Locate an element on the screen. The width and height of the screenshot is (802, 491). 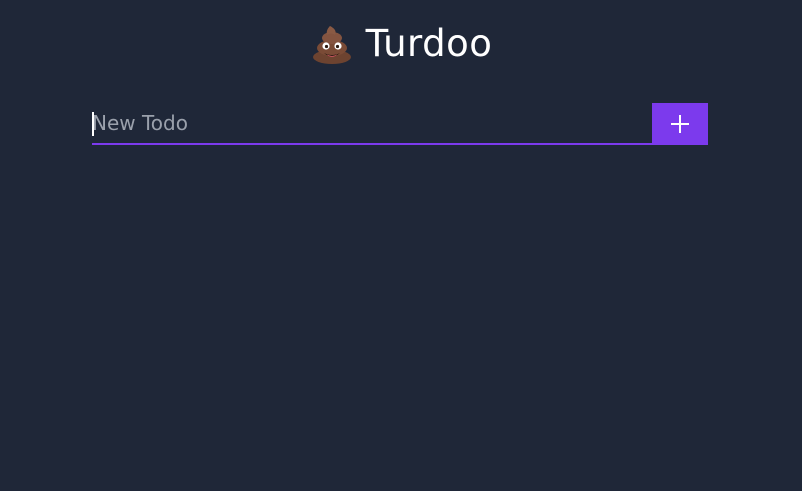
app-header: Turdoo is located at coordinates (401, 44).